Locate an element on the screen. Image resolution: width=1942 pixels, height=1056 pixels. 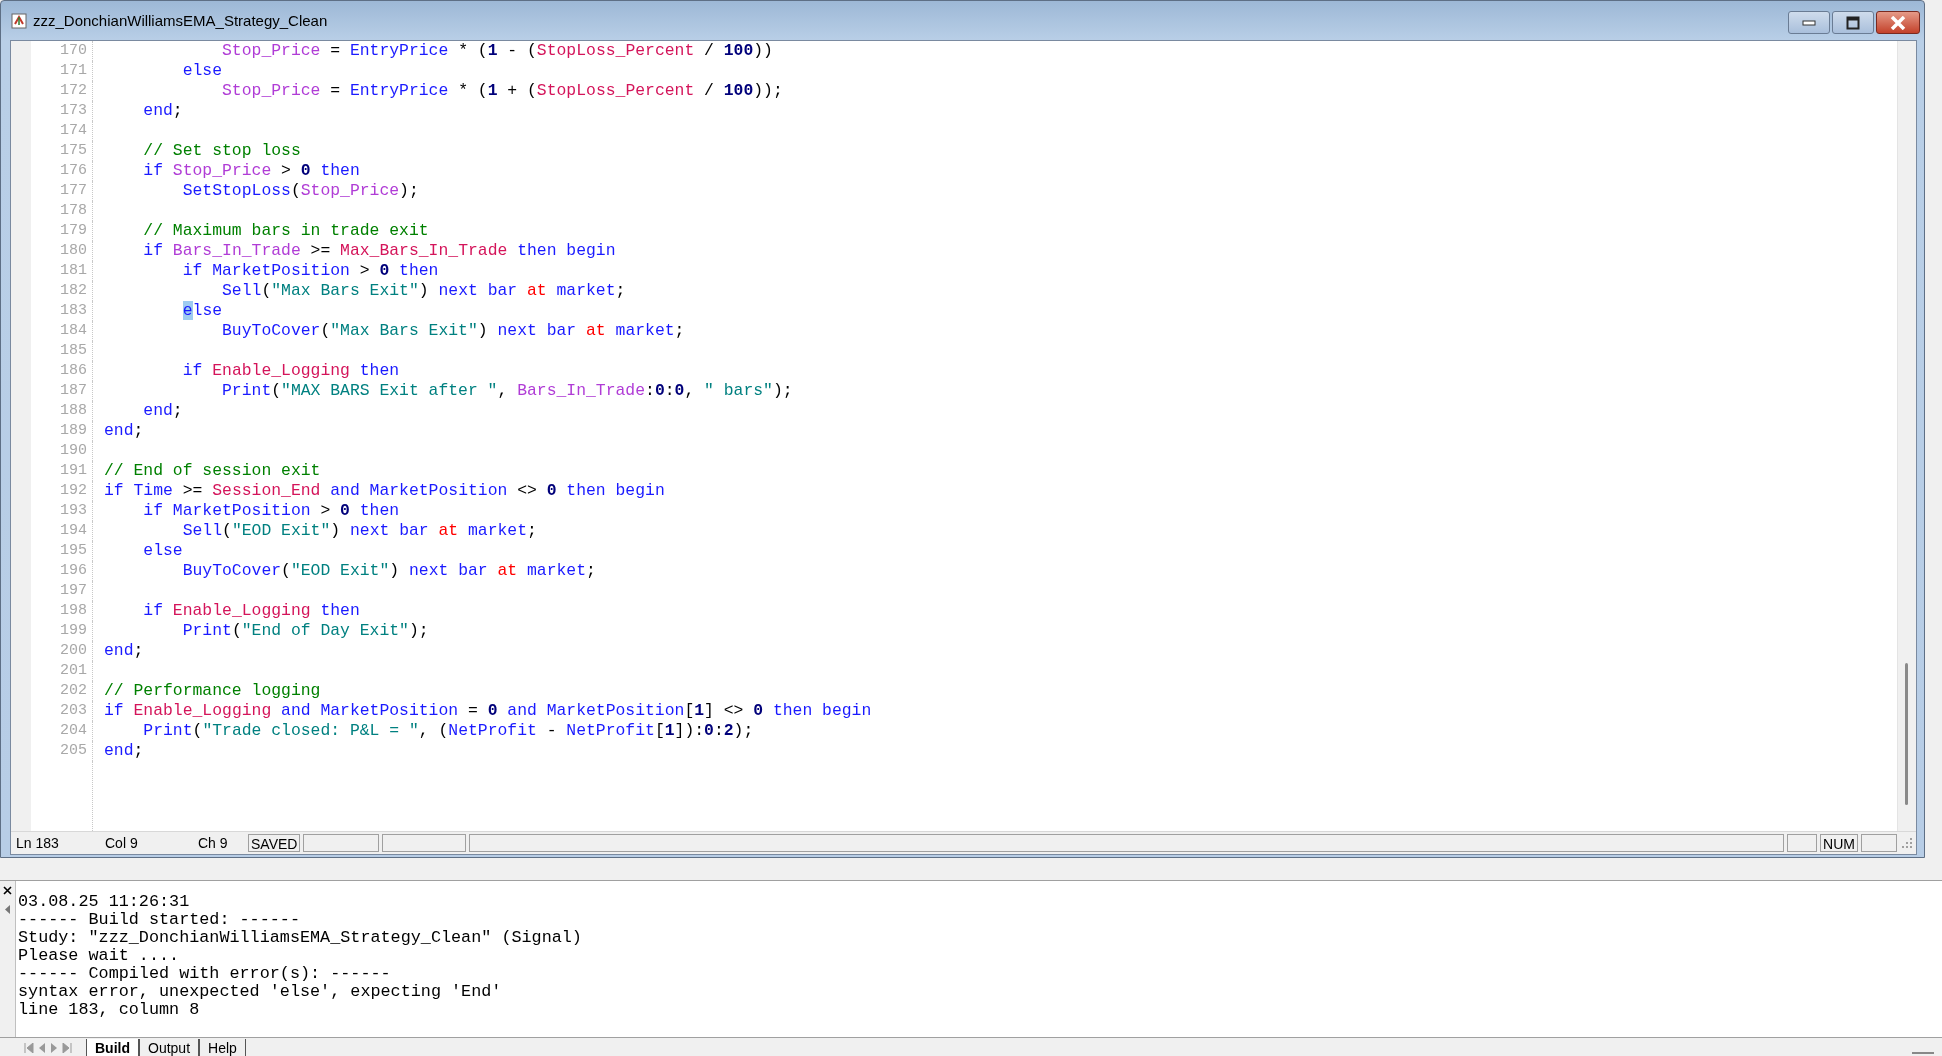
code-line: Stop_Price = EntryPrice * (1 + (StopLoss_Percent / 100)); is located at coordinates (502, 91).